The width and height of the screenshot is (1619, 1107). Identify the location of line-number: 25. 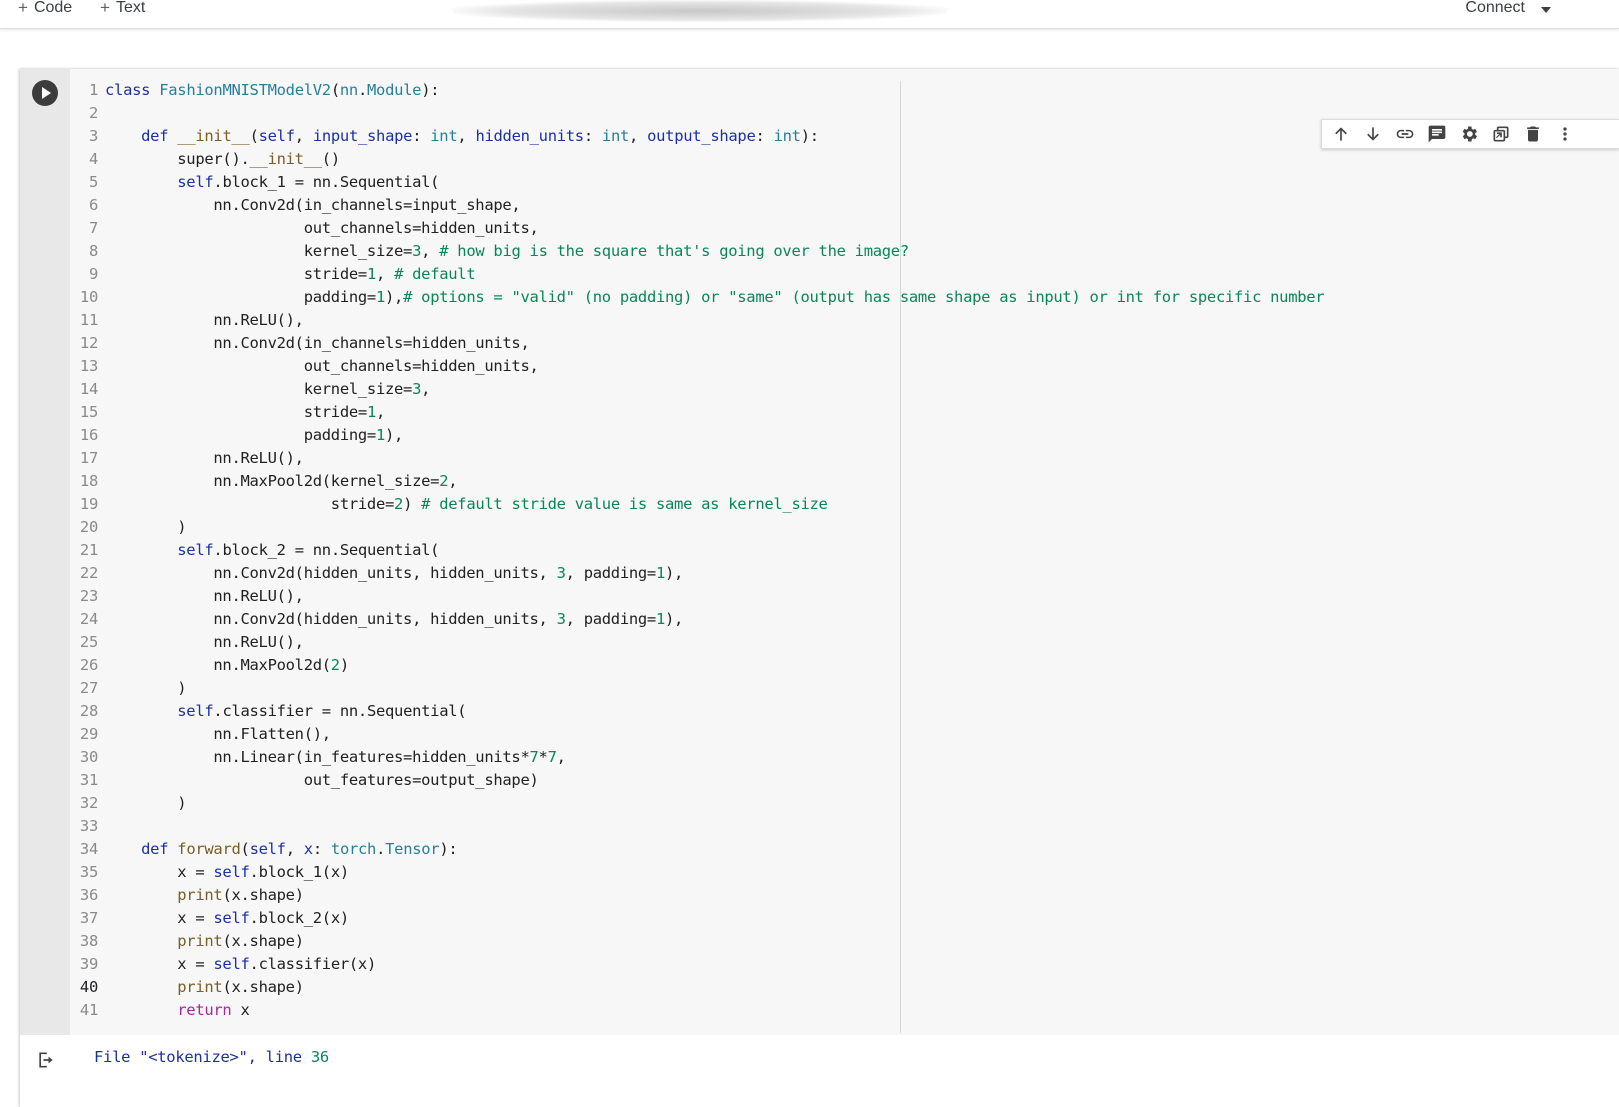
(88, 642).